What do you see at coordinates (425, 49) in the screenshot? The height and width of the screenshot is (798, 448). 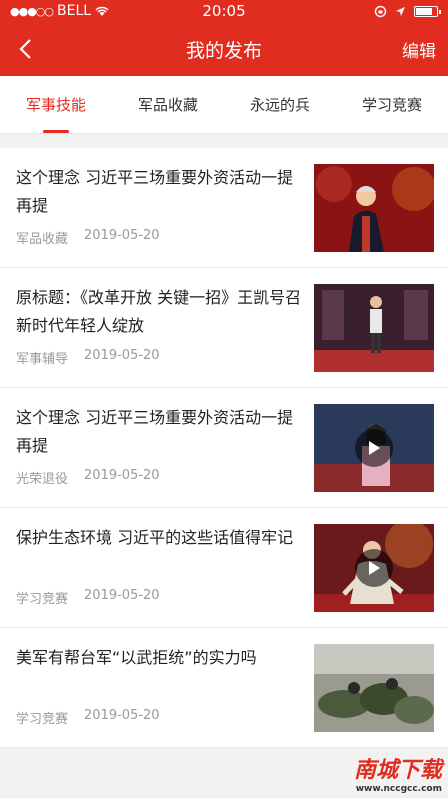 I see `edit-button: 编辑` at bounding box center [425, 49].